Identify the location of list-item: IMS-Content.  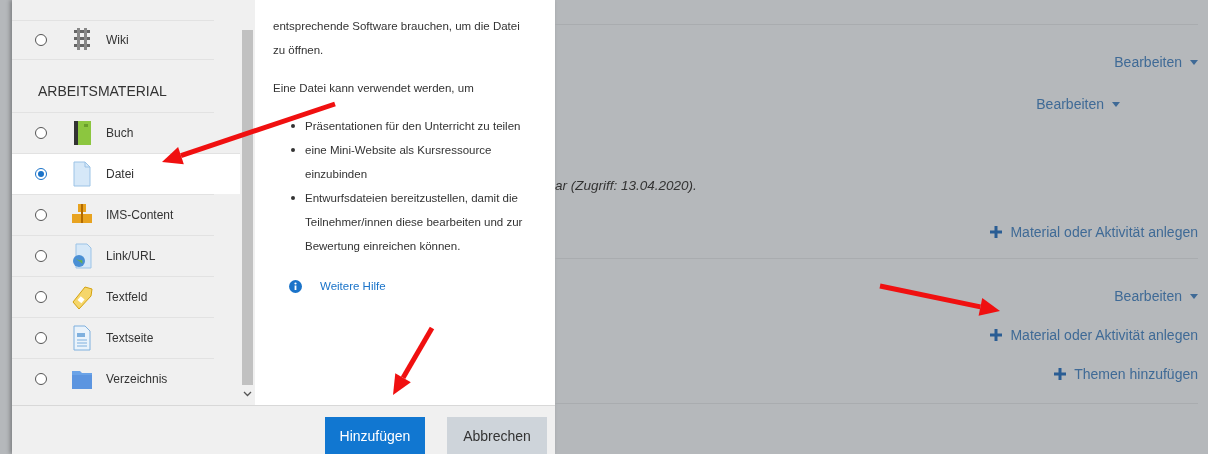
(113, 214).